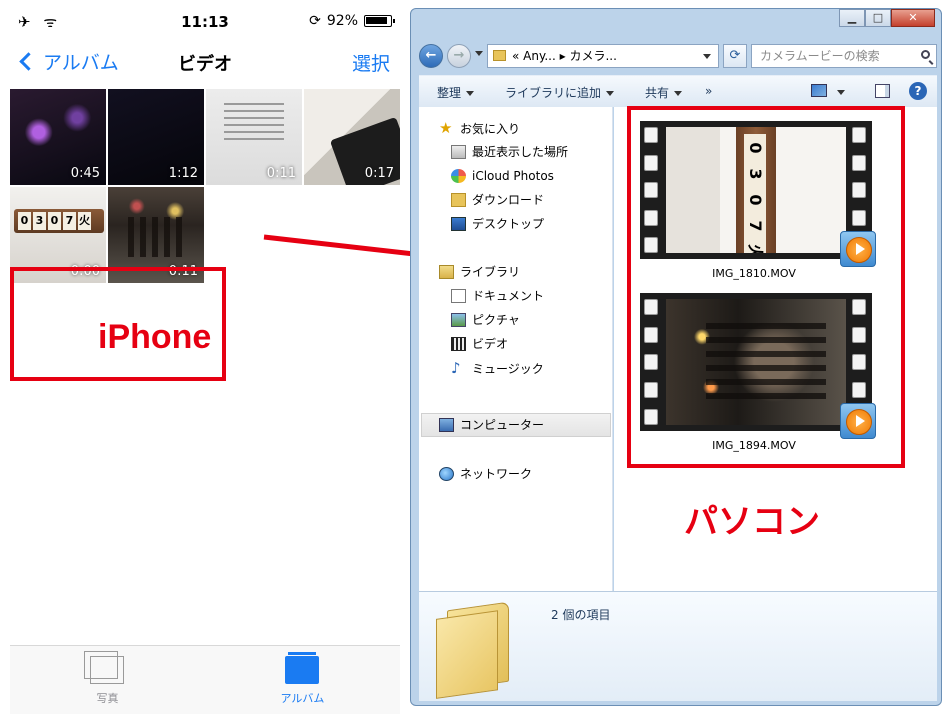 The width and height of the screenshot is (950, 714). I want to click on nav-label: ビデオ, so click(490, 344).